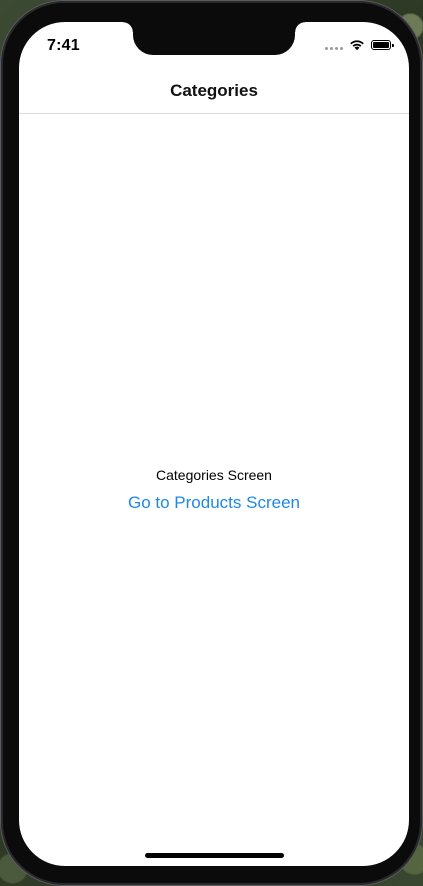  What do you see at coordinates (214, 855) in the screenshot?
I see `home-indicator` at bounding box center [214, 855].